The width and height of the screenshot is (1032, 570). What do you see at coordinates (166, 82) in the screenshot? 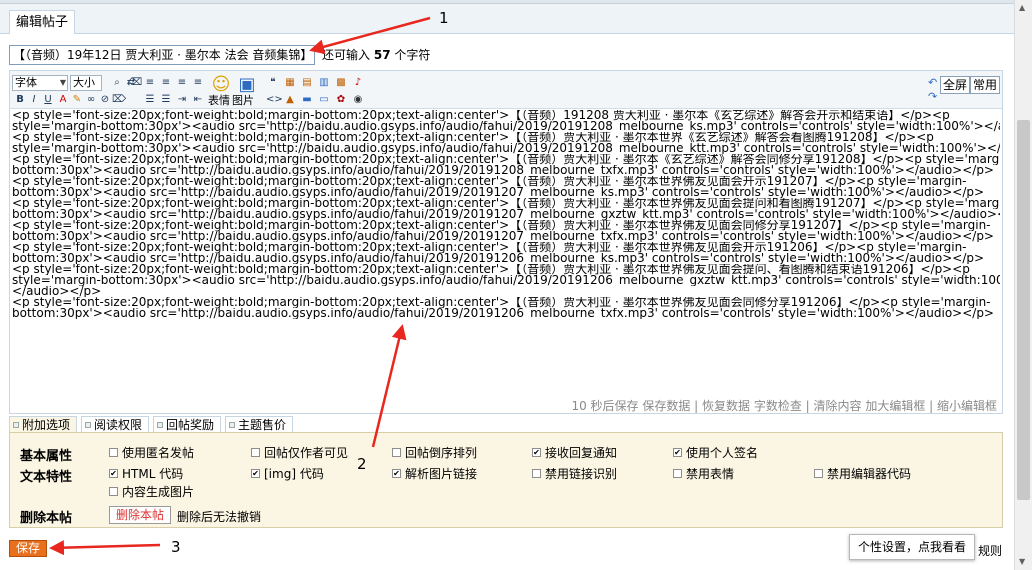
I see `align-center-icon: ≡` at bounding box center [166, 82].